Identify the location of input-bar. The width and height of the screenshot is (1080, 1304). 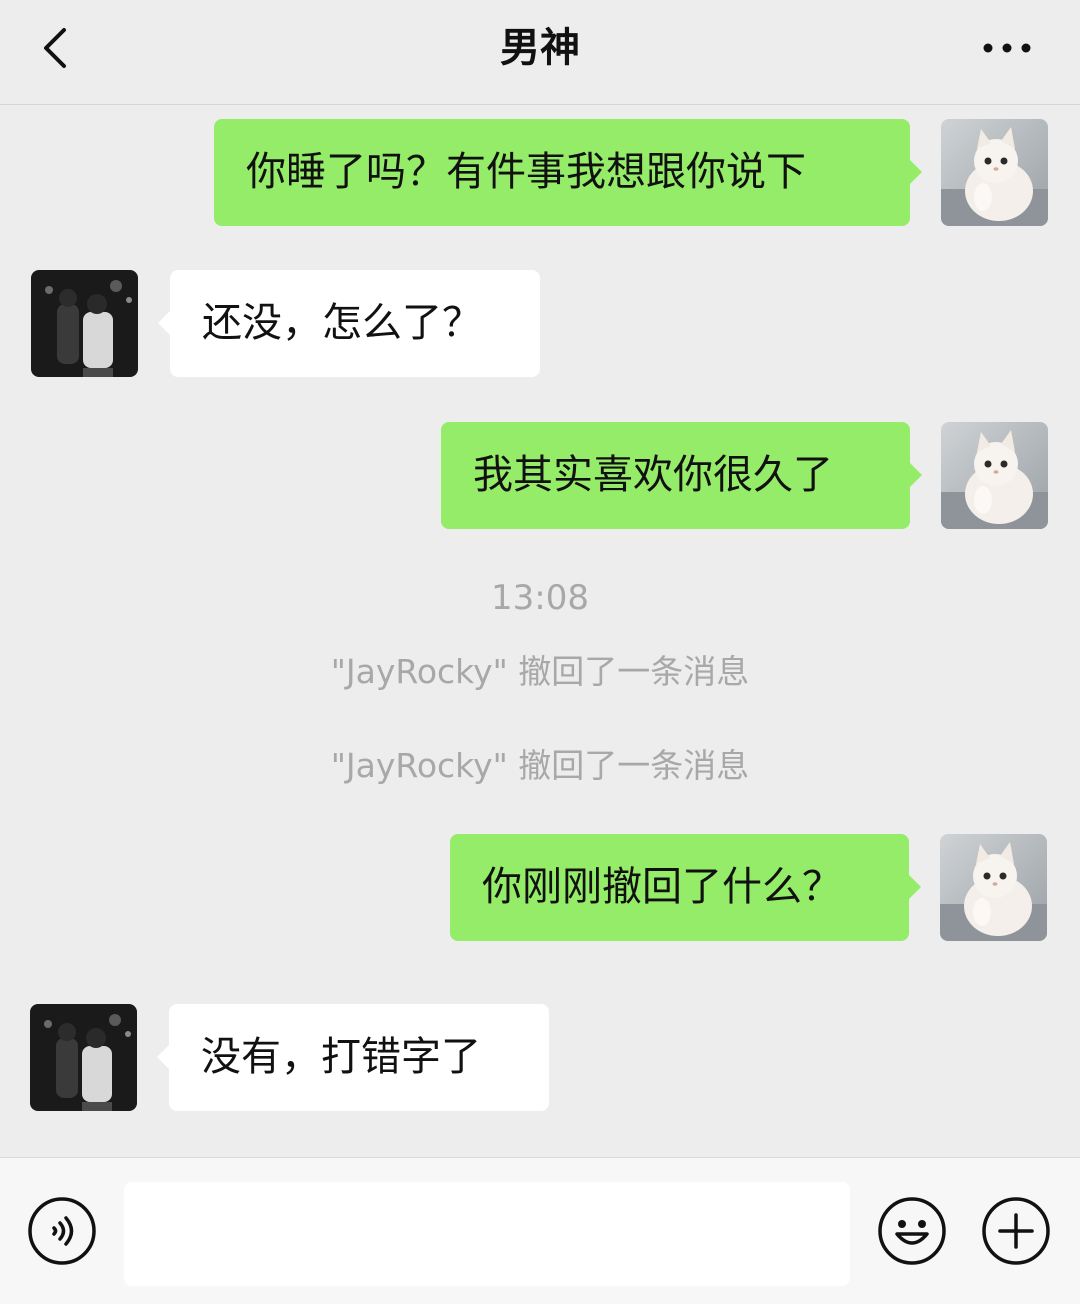
(540, 1230).